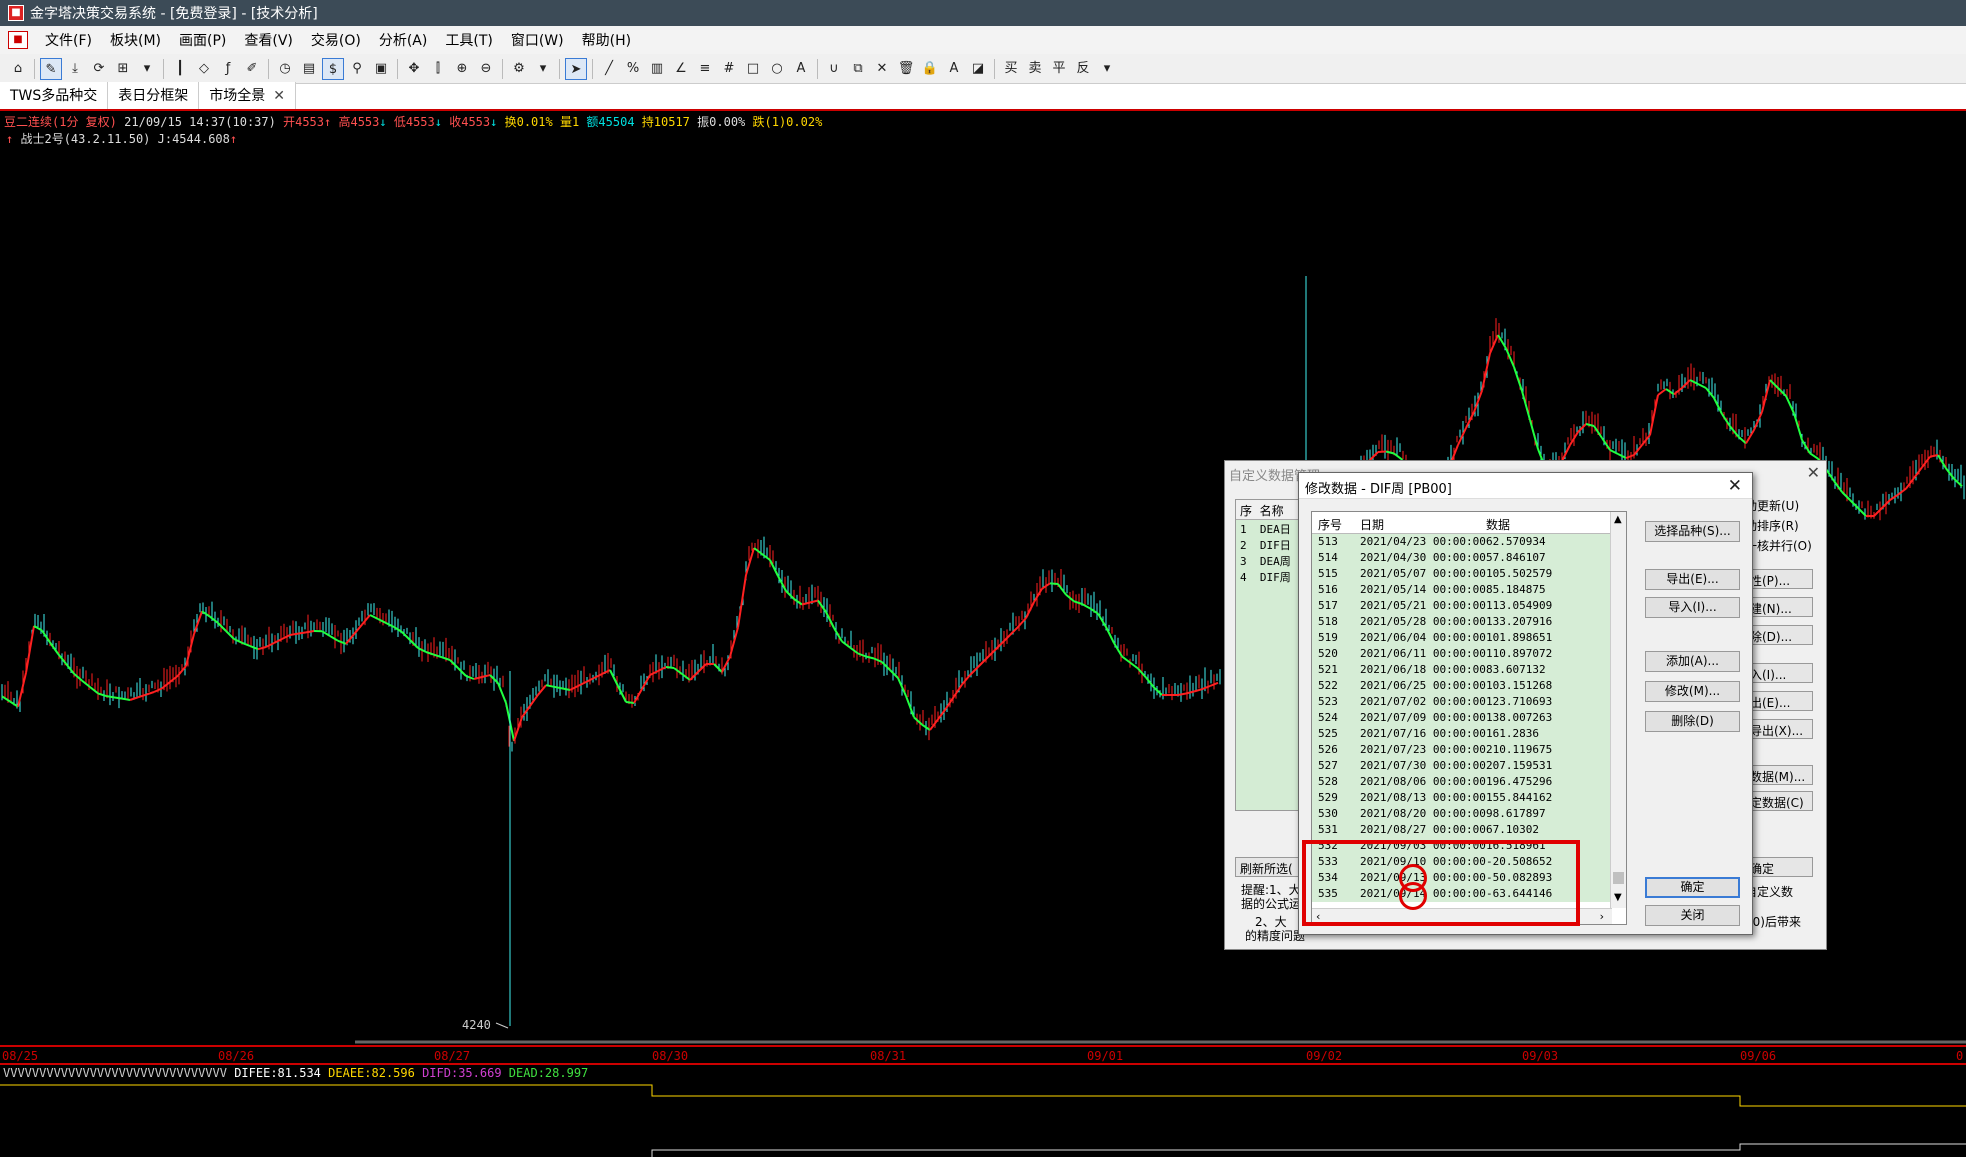  What do you see at coordinates (68, 40) in the screenshot?
I see `menu-file: 文件(F)` at bounding box center [68, 40].